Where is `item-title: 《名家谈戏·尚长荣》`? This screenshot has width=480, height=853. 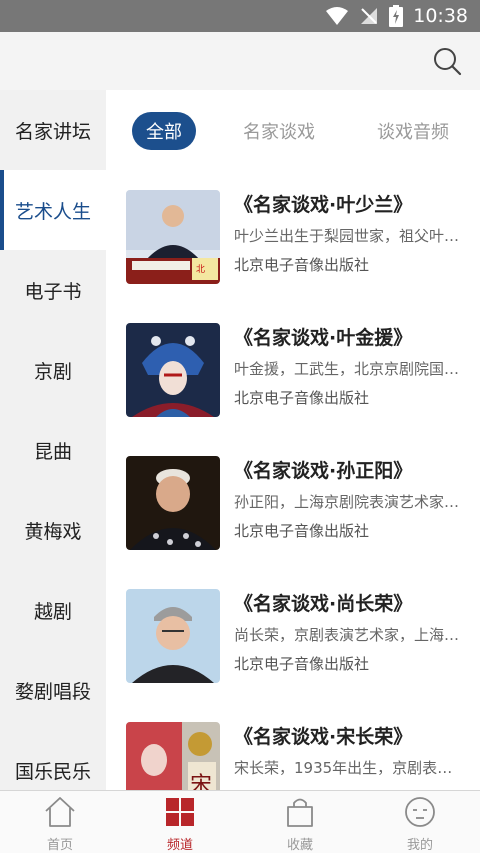 item-title: 《名家谈戏·尚长荣》 is located at coordinates (323, 604).